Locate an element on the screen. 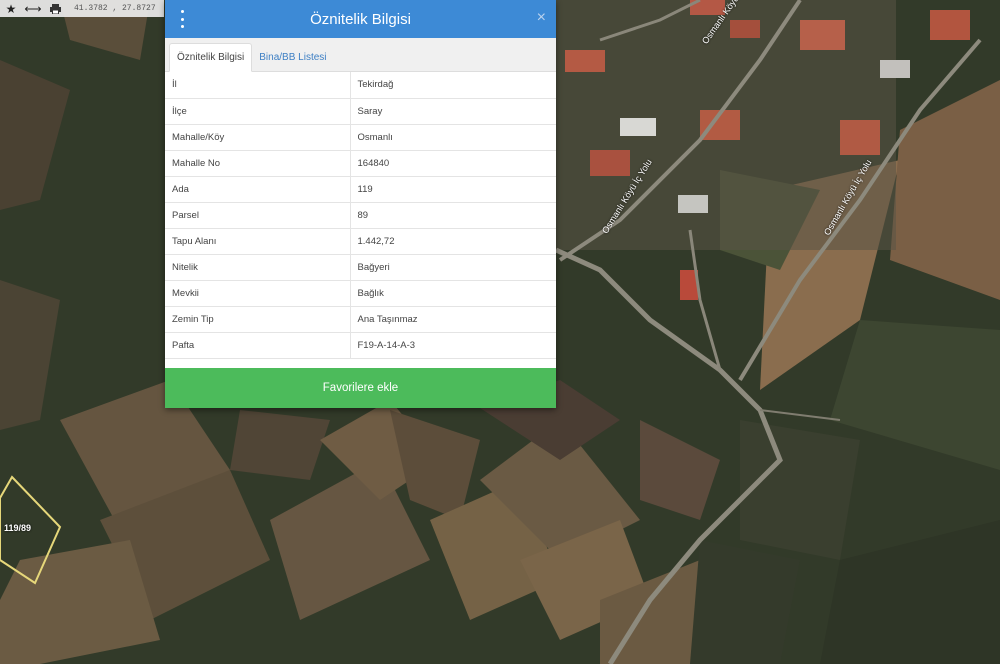  attribute-value: Tekirdağ is located at coordinates (453, 85).